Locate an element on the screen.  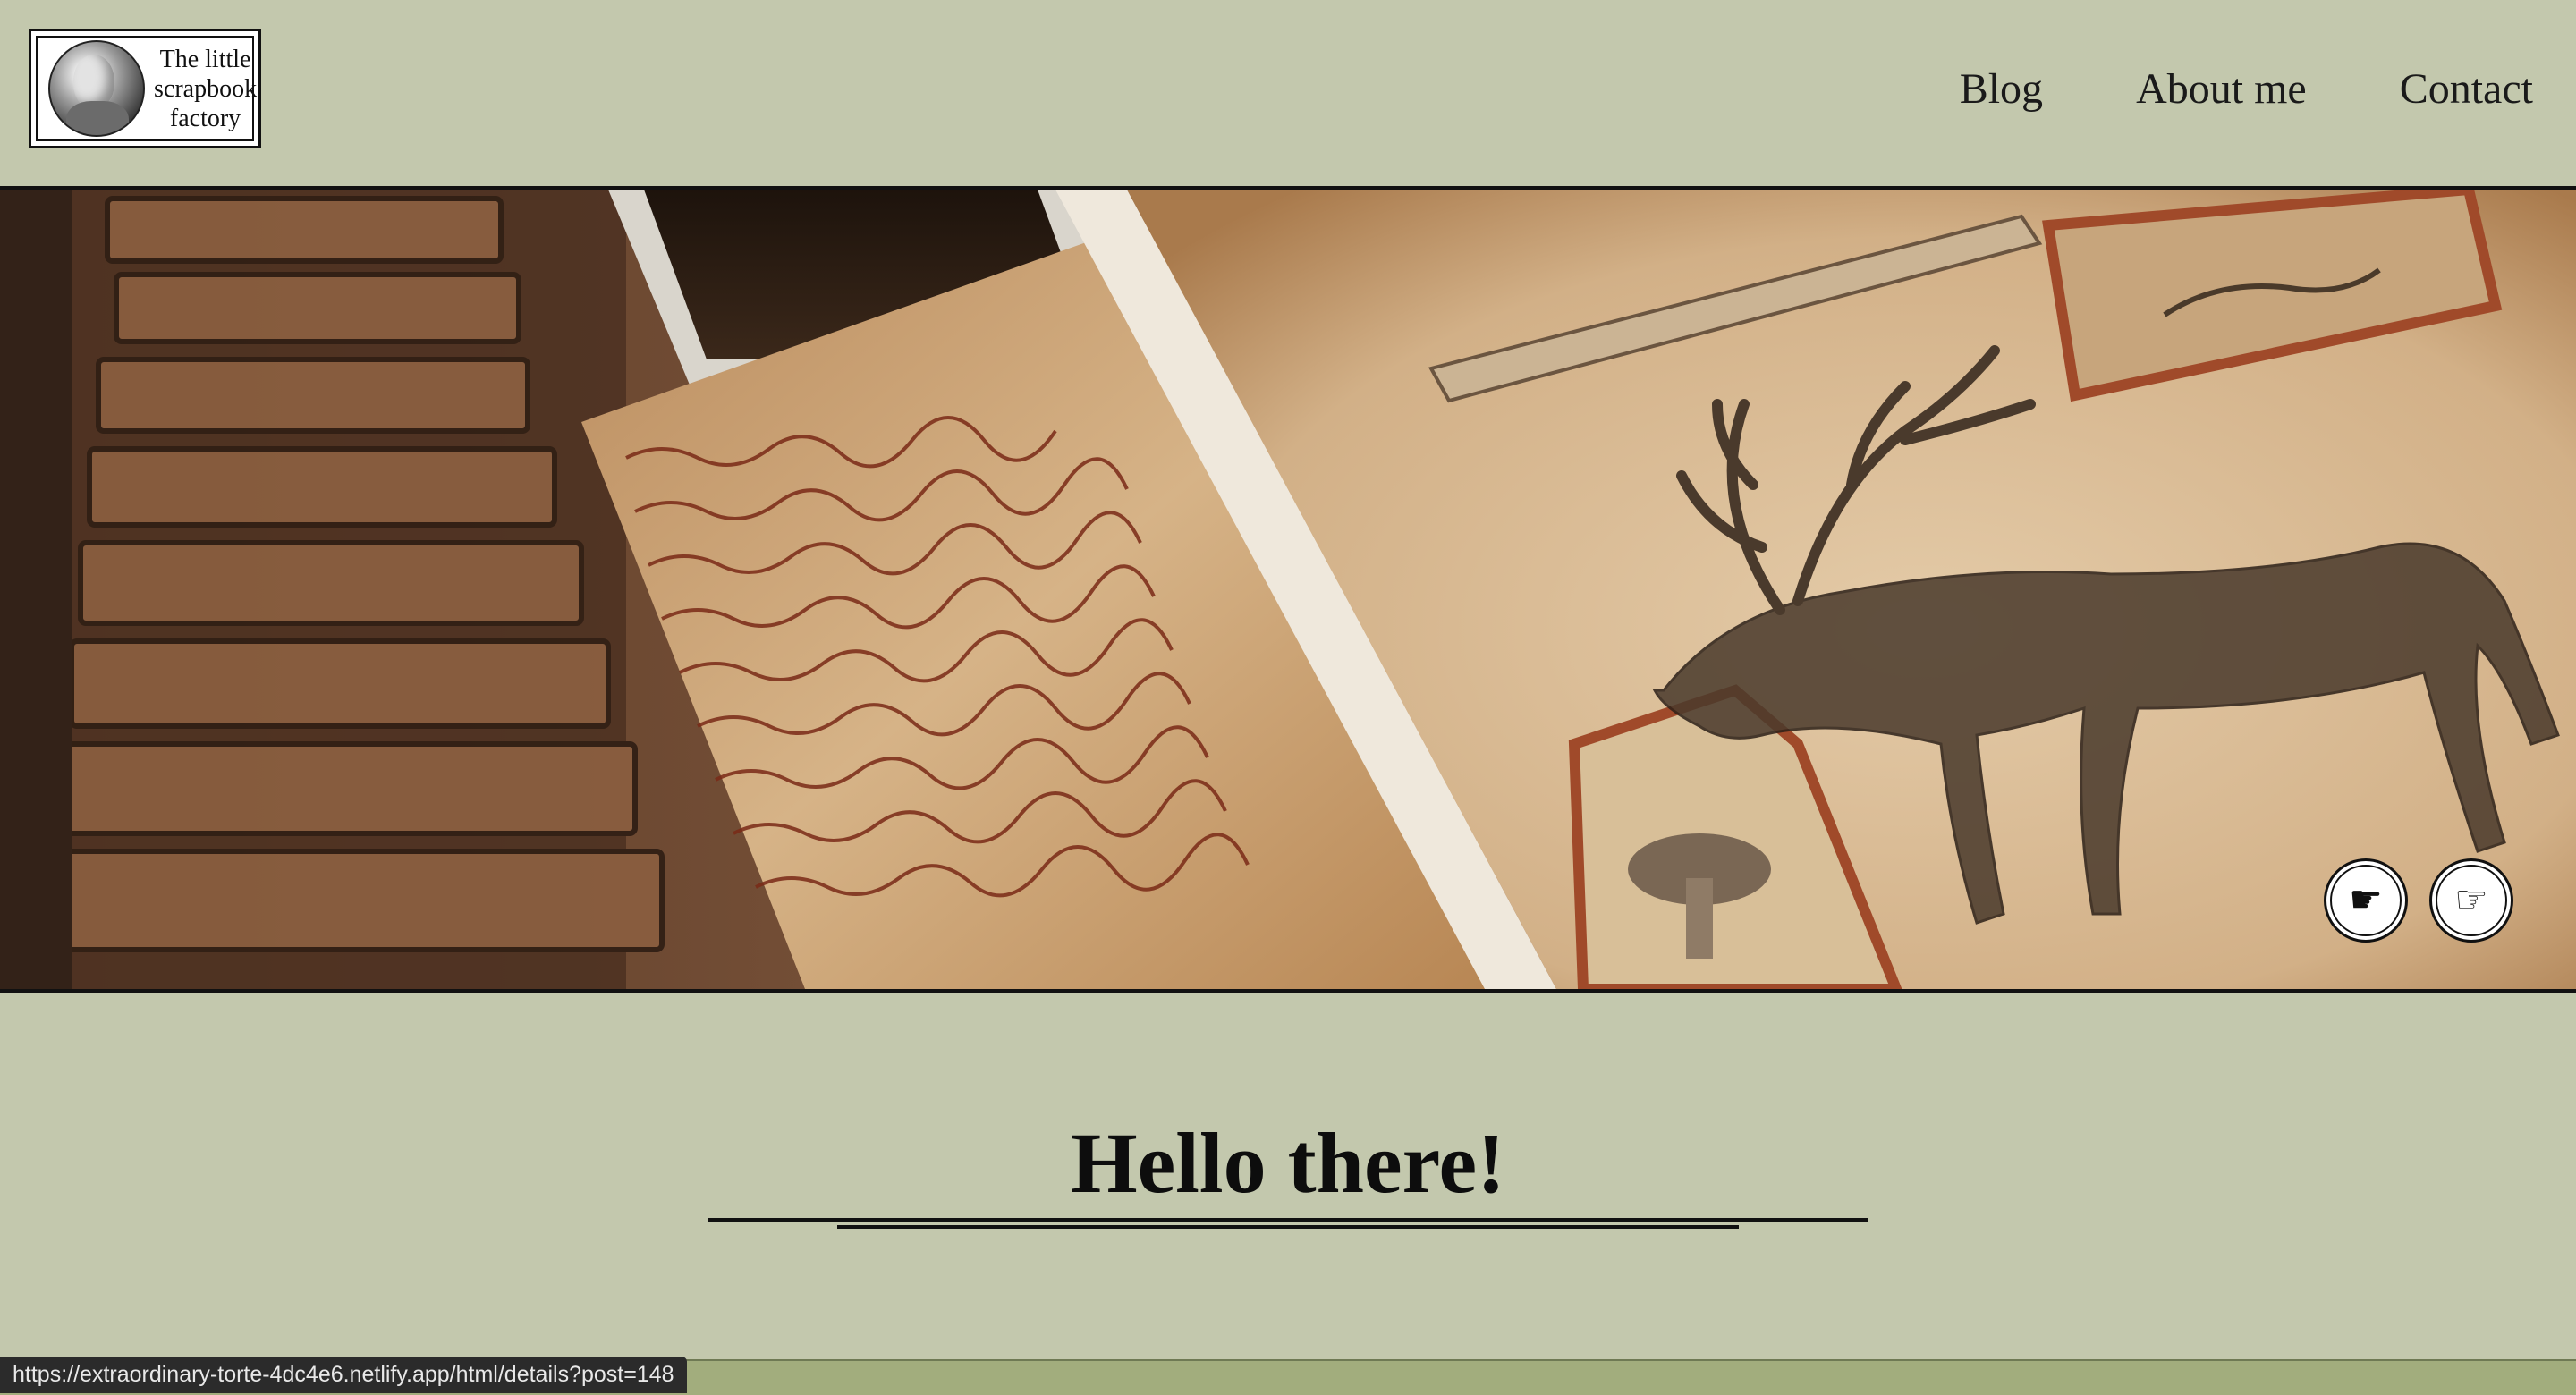
nav-contact: Contact is located at coordinates (2466, 89).